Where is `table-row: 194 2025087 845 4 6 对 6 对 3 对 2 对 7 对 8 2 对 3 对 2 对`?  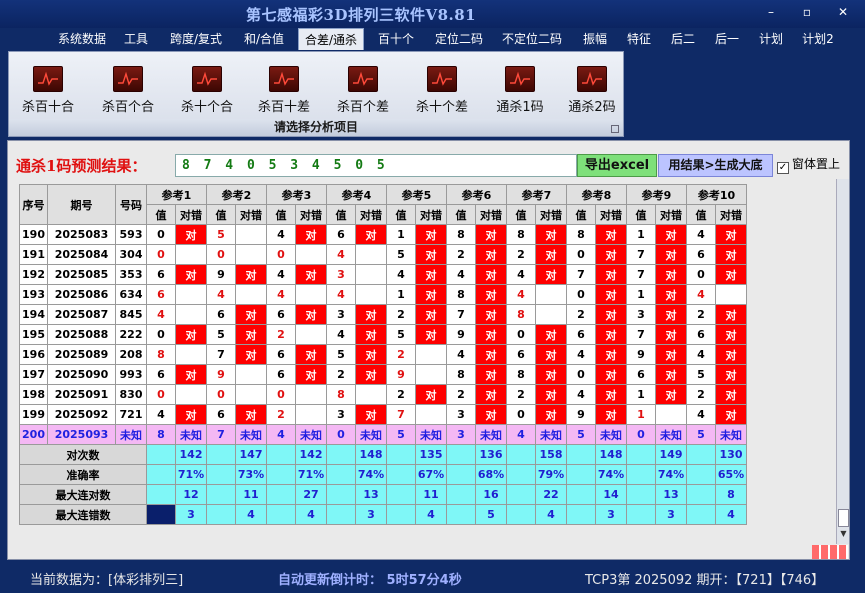
table-row: 194 2025087 845 4 6 对 6 对 3 对 2 对 7 对 8 2 对 3 对 2 对 is located at coordinates (383, 314).